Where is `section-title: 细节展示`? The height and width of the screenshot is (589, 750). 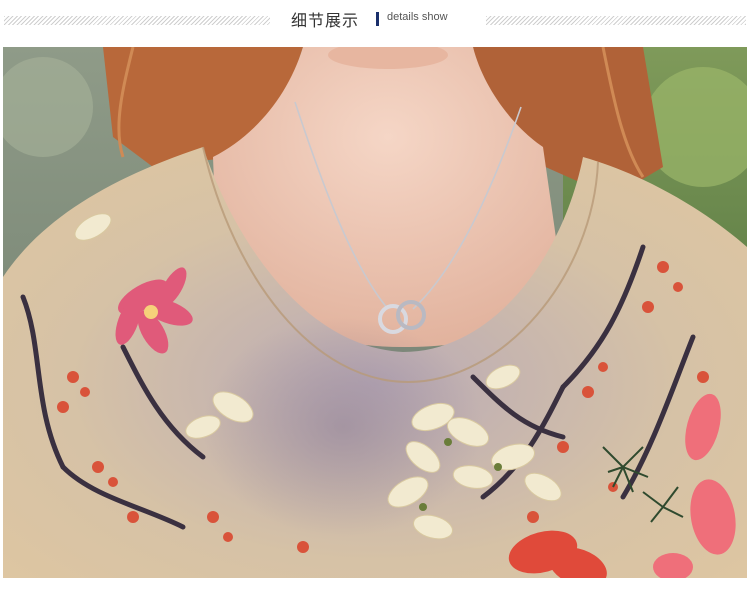 section-title: 细节展示 is located at coordinates (325, 20).